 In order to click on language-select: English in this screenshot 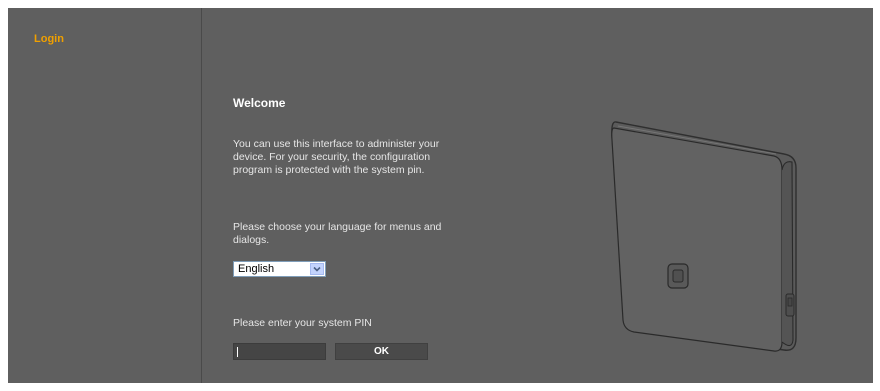, I will do `click(279, 269)`.